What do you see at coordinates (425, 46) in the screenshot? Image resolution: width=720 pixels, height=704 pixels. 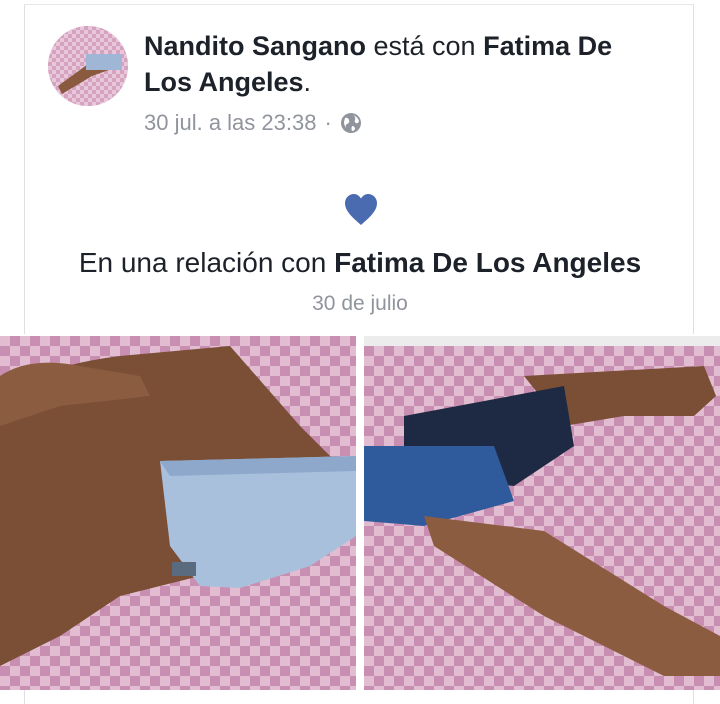 I see `with-connector: está con` at bounding box center [425, 46].